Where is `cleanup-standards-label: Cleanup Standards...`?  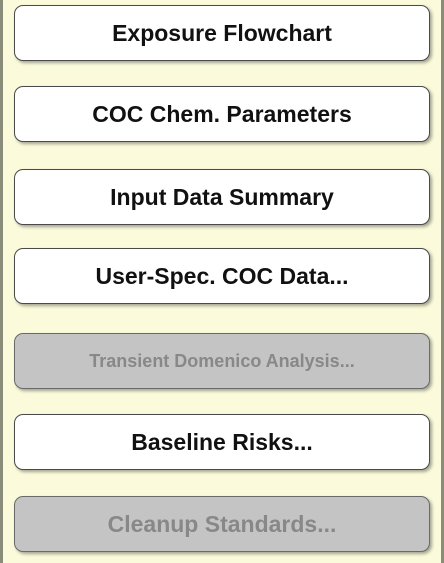 cleanup-standards-label: Cleanup Standards... is located at coordinates (222, 523).